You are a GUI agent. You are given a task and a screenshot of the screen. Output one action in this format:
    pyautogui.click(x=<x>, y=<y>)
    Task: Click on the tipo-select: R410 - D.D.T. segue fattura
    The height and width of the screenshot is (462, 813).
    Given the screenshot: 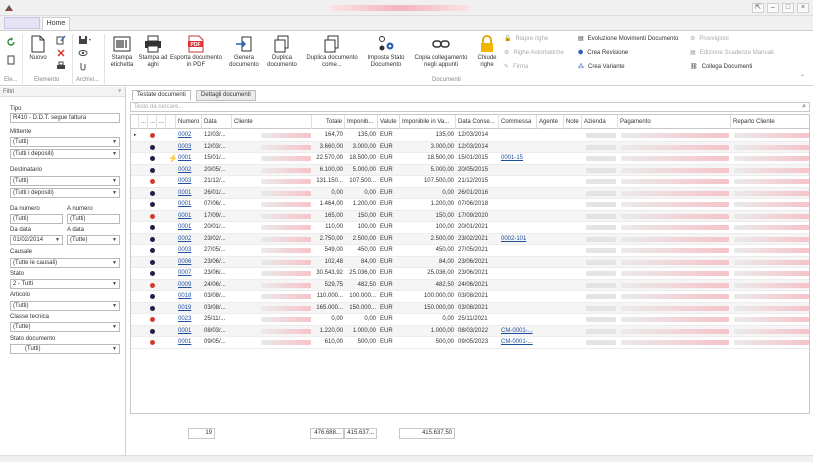 What is the action you would take?
    pyautogui.click(x=65, y=118)
    